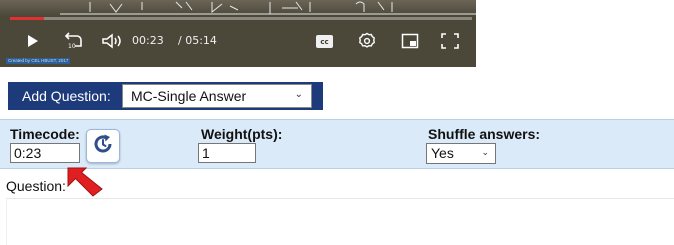 This screenshot has height=245, width=674. What do you see at coordinates (241, 18) in the screenshot?
I see `progress-bar` at bounding box center [241, 18].